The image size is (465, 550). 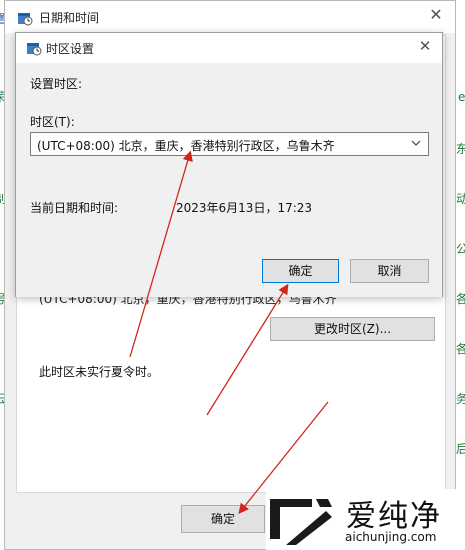 What do you see at coordinates (460, 149) in the screenshot?
I see `background-fragment: 东` at bounding box center [460, 149].